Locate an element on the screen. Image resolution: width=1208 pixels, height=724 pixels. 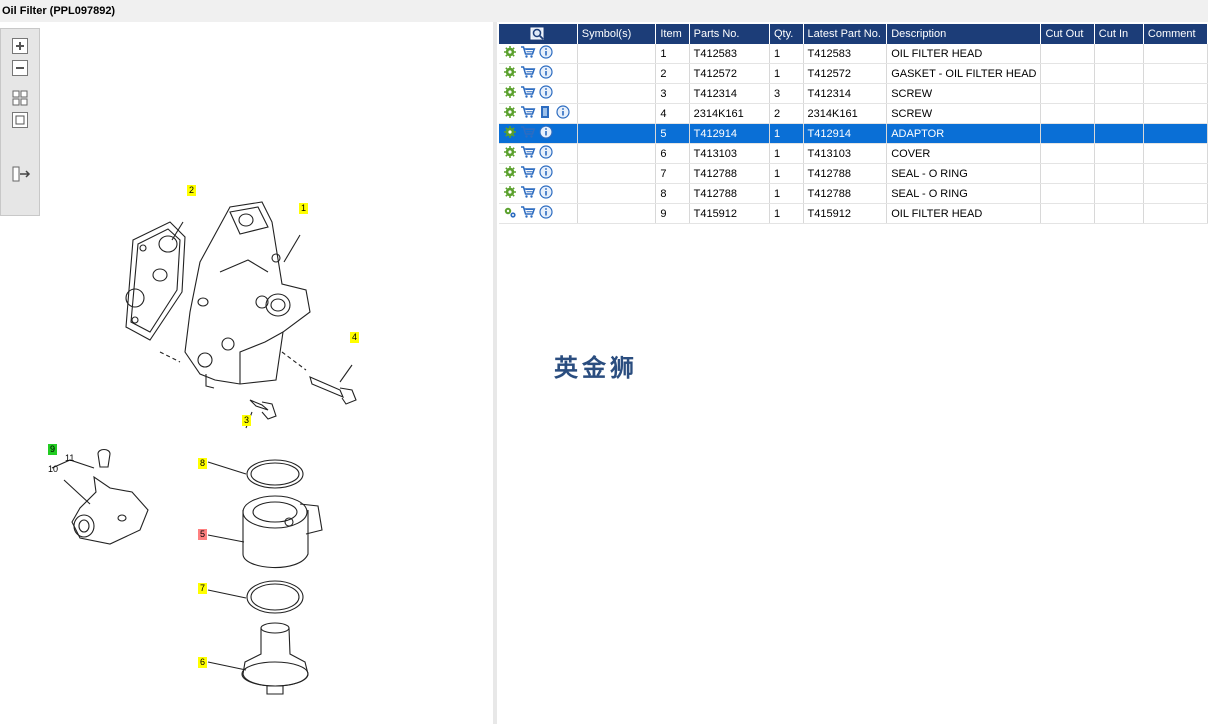
table-row: 6 T413103 1 T413103 COVER is located at coordinates (853, 153).